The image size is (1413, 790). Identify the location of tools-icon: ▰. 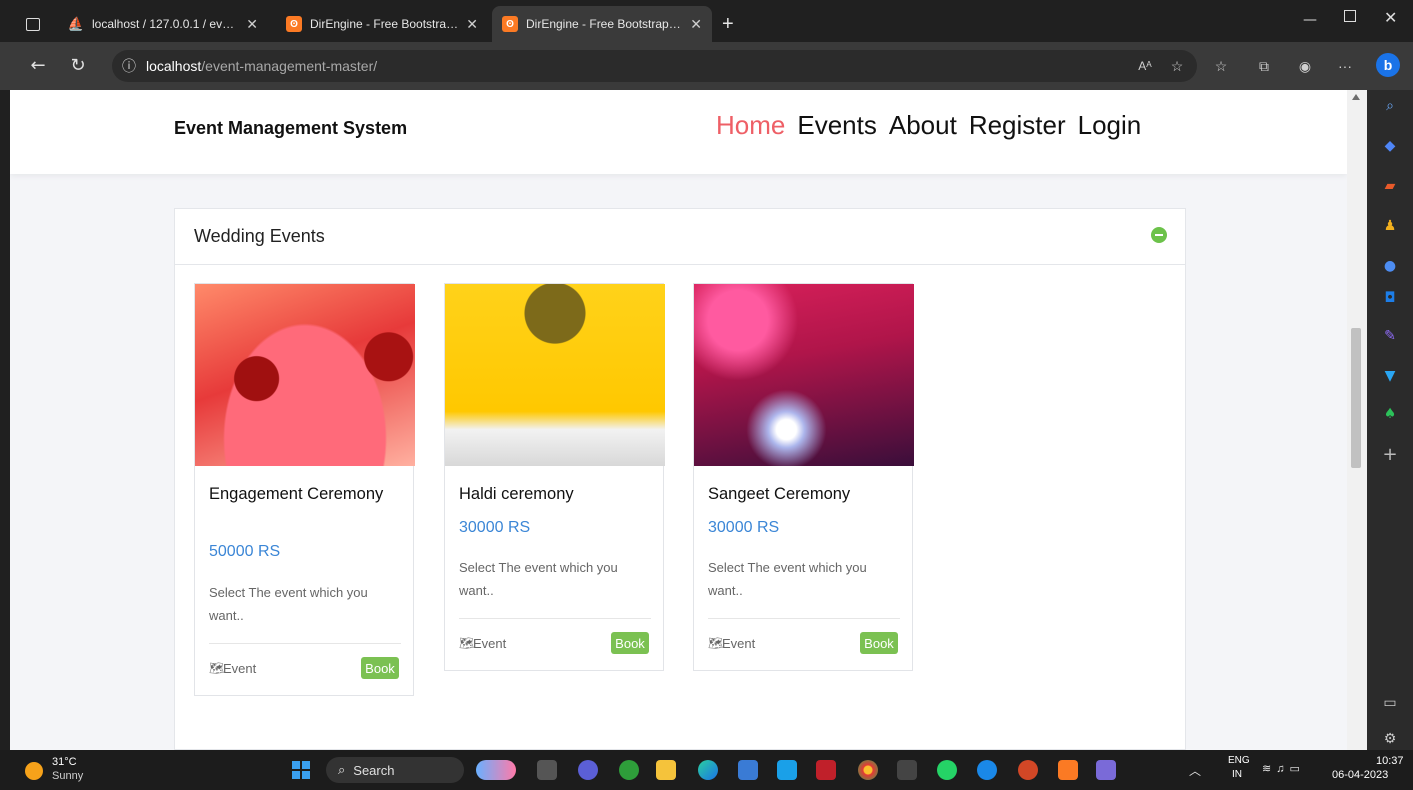
(1390, 186).